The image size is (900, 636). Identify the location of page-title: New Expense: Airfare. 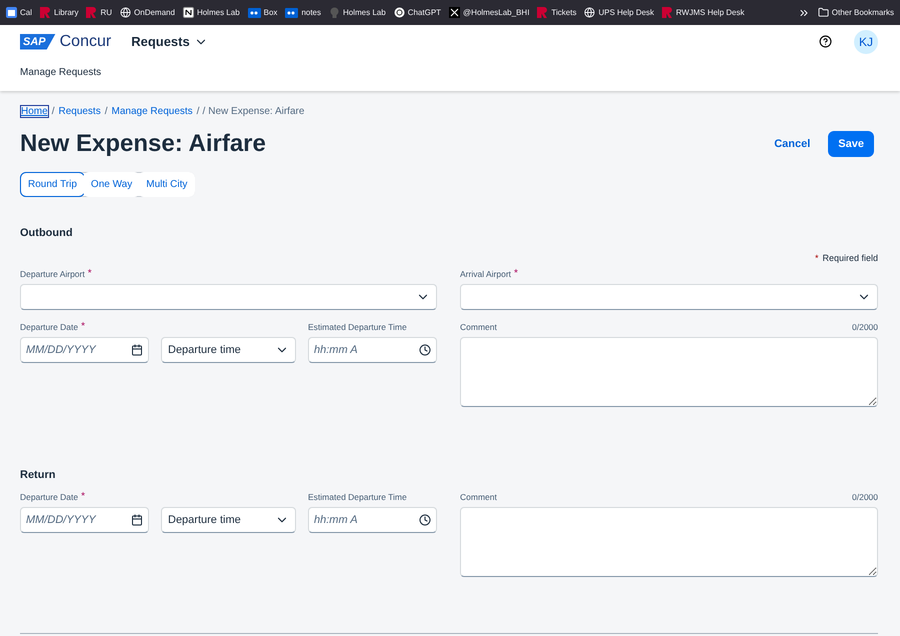
(143, 144).